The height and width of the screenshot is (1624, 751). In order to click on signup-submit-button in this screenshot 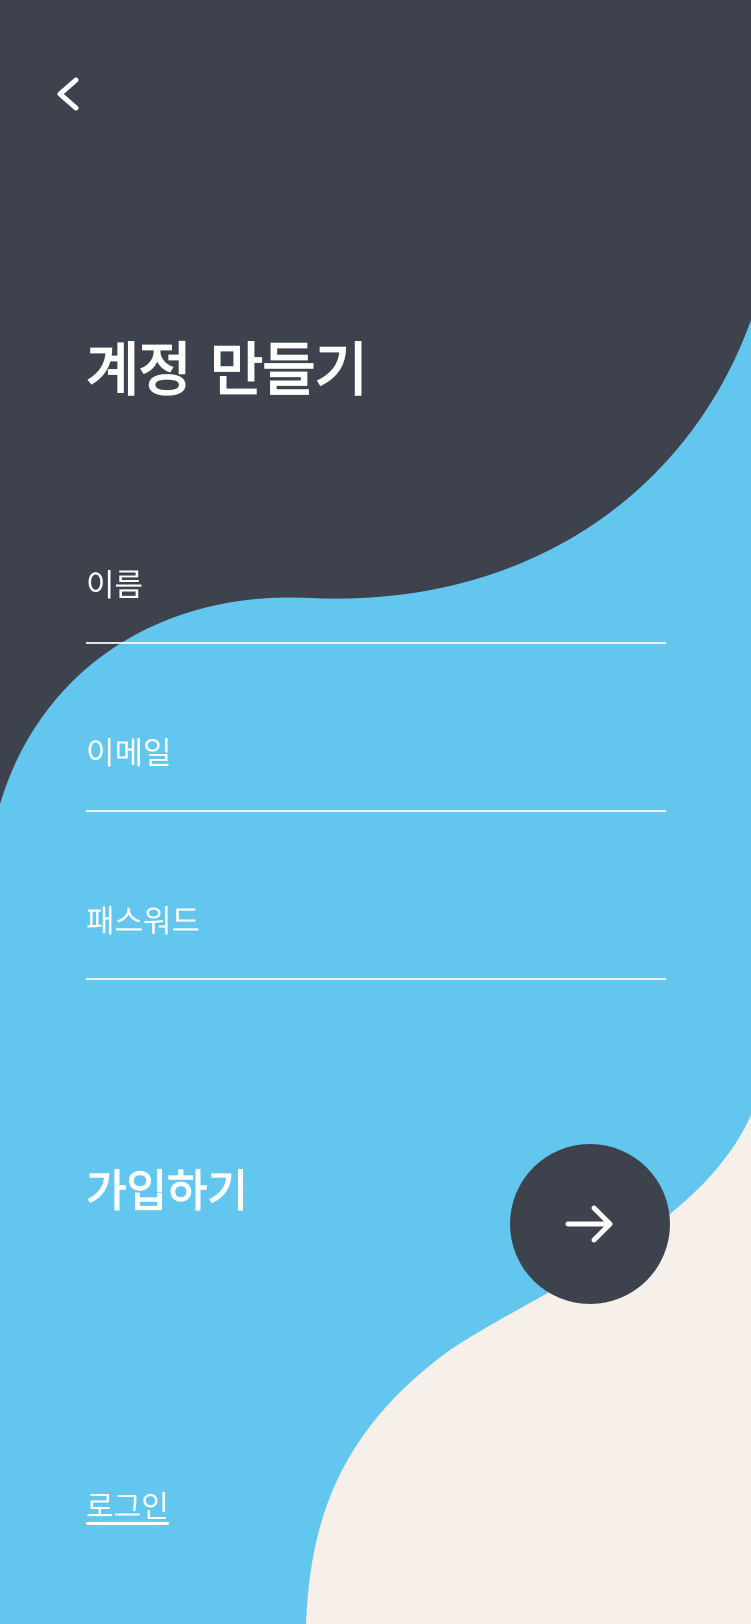, I will do `click(590, 1224)`.